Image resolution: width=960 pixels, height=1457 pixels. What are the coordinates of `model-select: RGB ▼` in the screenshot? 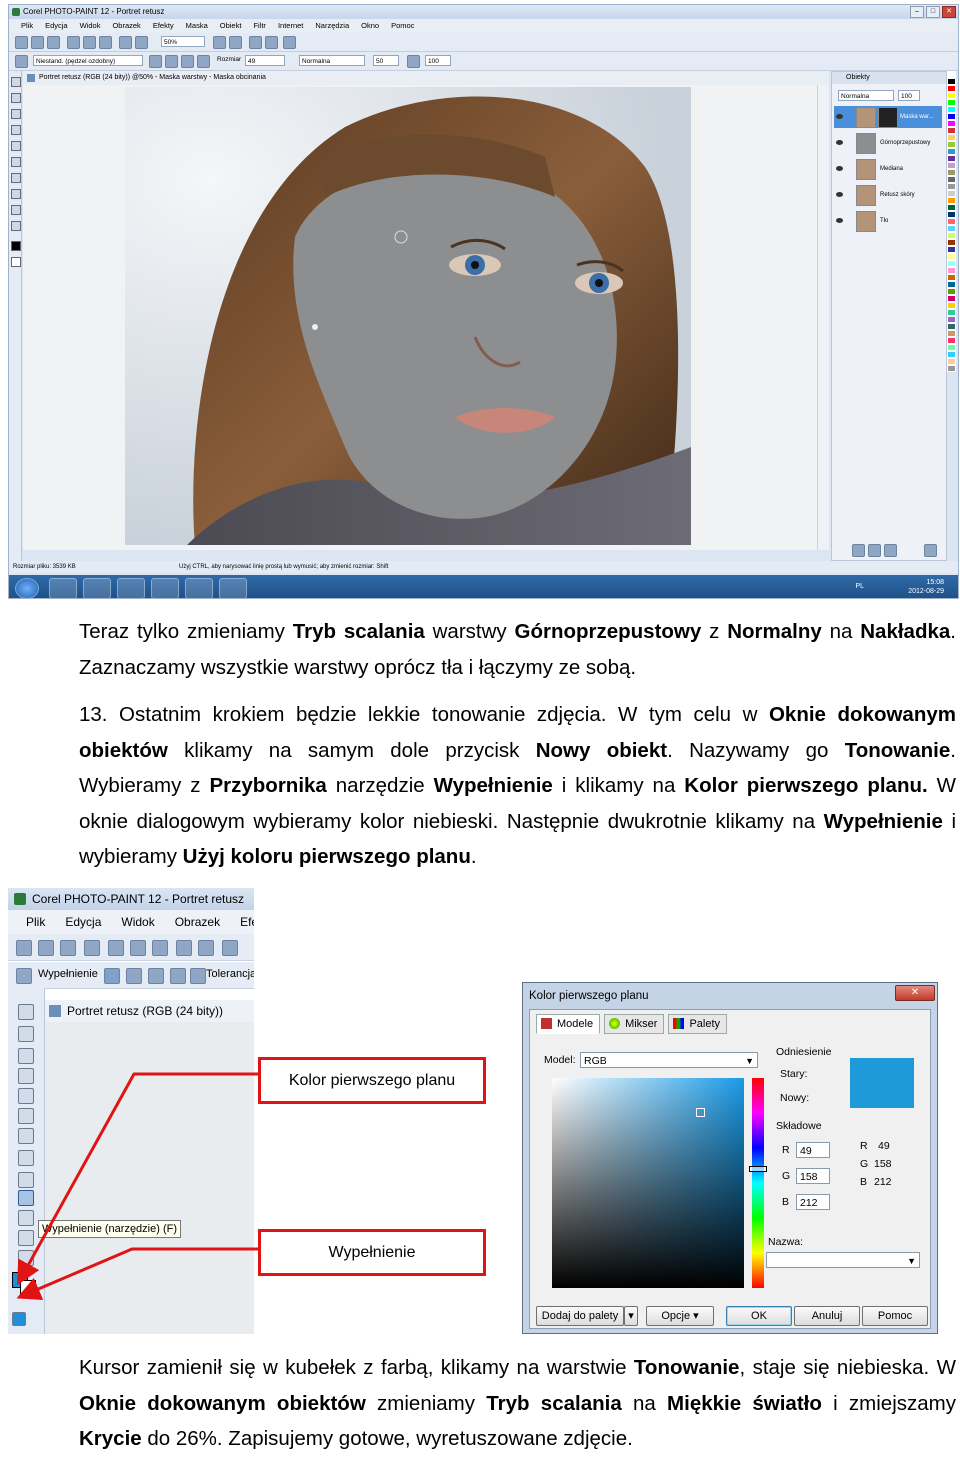 It's located at (669, 1060).